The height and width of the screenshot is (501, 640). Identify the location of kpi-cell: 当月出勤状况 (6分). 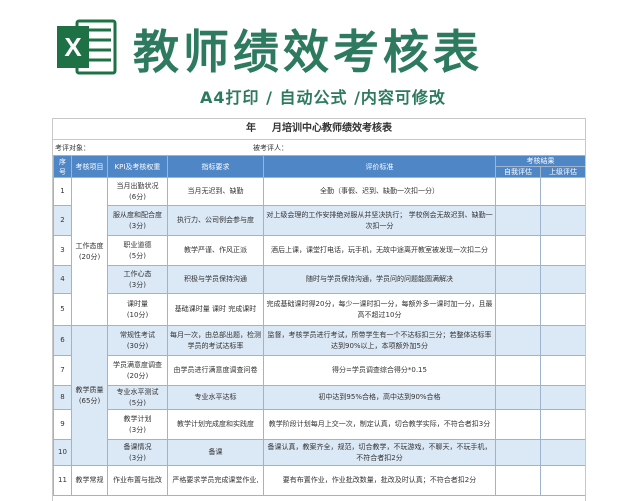
(137, 191).